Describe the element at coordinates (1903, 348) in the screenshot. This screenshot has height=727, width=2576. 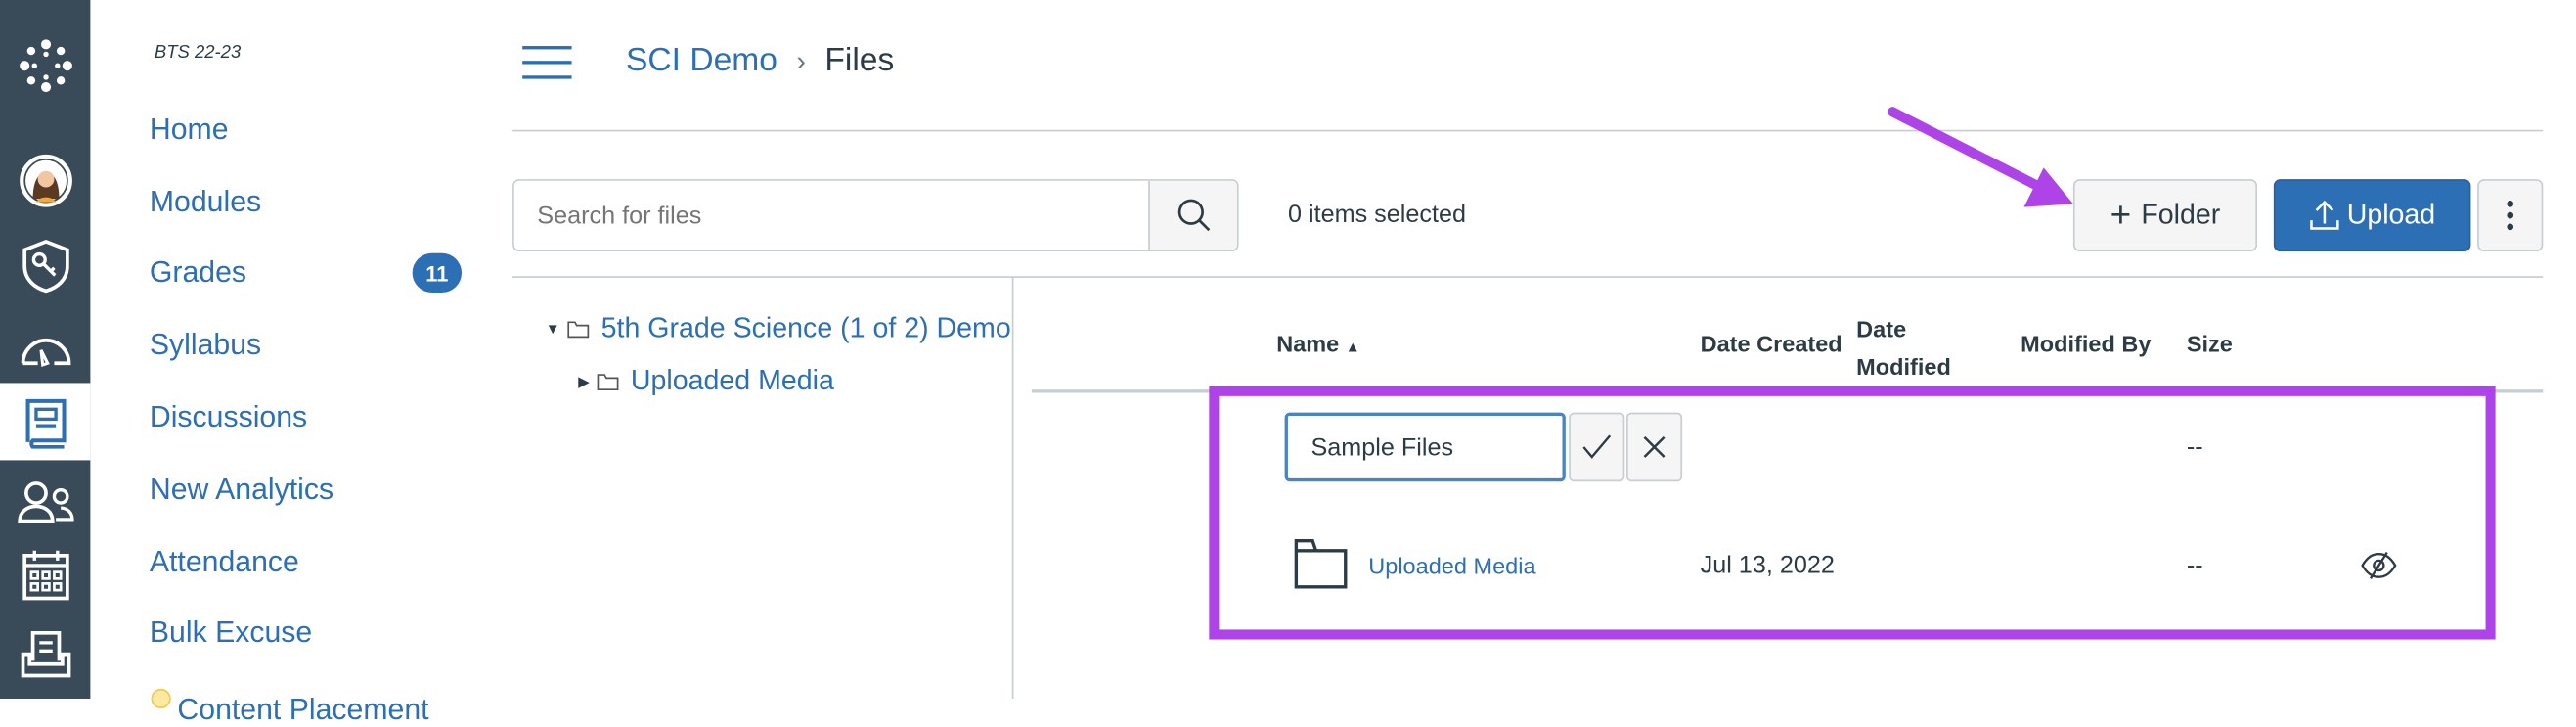
I see `column-date-modified: Date Modified` at that location.